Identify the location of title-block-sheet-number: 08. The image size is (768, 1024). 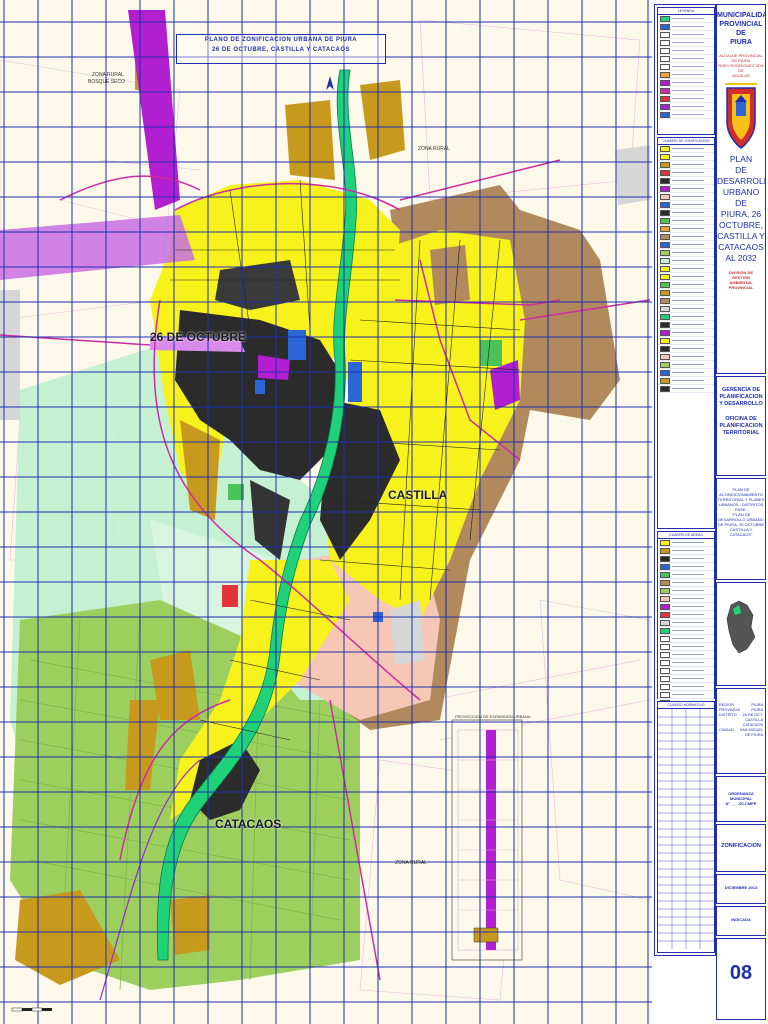
(741, 979).